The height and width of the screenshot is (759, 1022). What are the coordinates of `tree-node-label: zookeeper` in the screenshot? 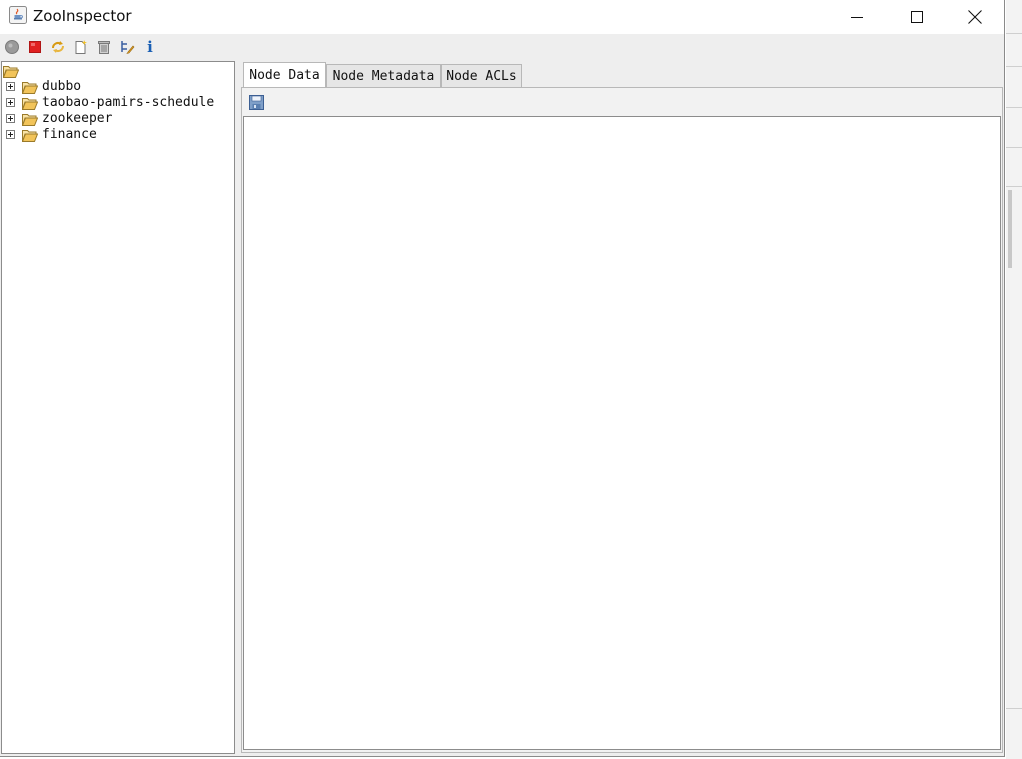 It's located at (77, 119).